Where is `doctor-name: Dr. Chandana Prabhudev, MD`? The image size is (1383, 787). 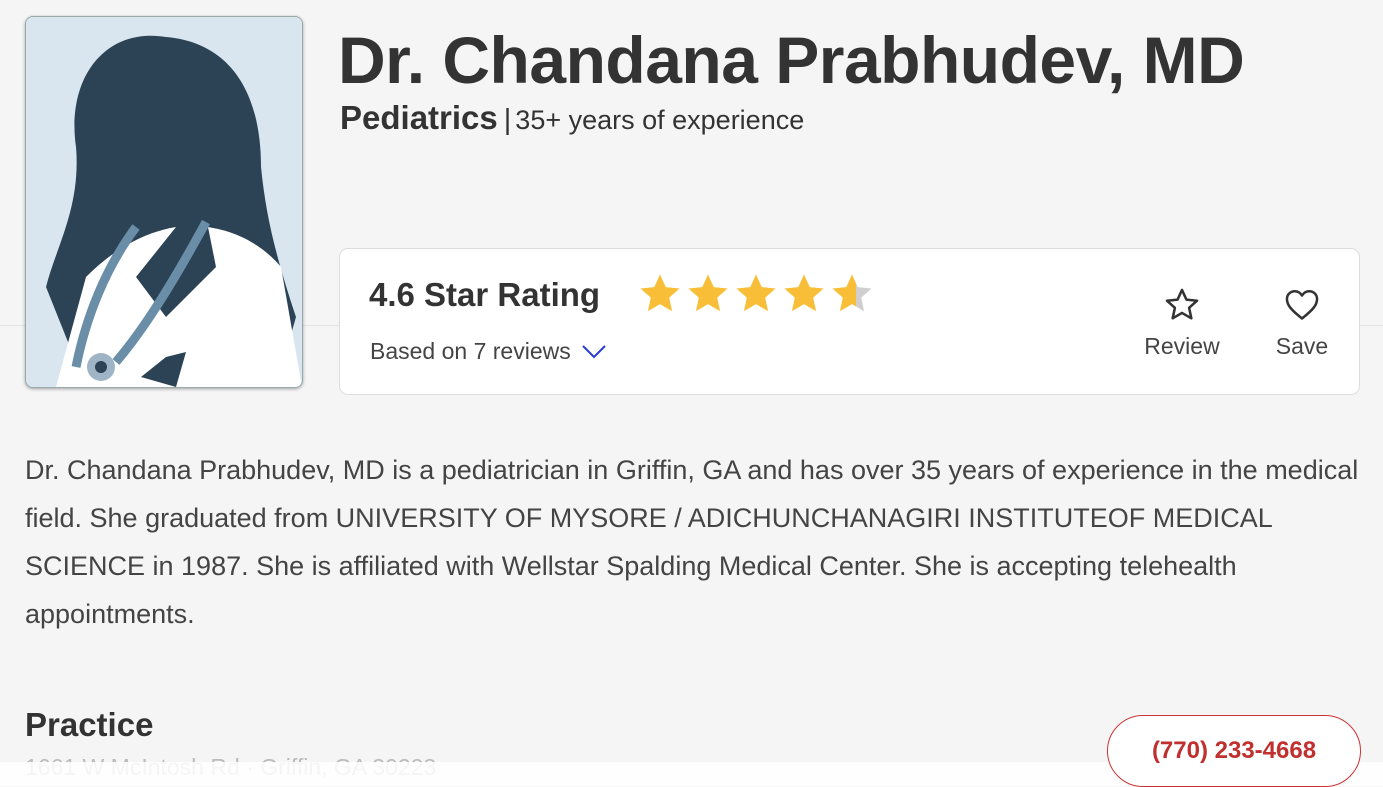
doctor-name: Dr. Chandana Prabhudev, MD is located at coordinates (791, 60).